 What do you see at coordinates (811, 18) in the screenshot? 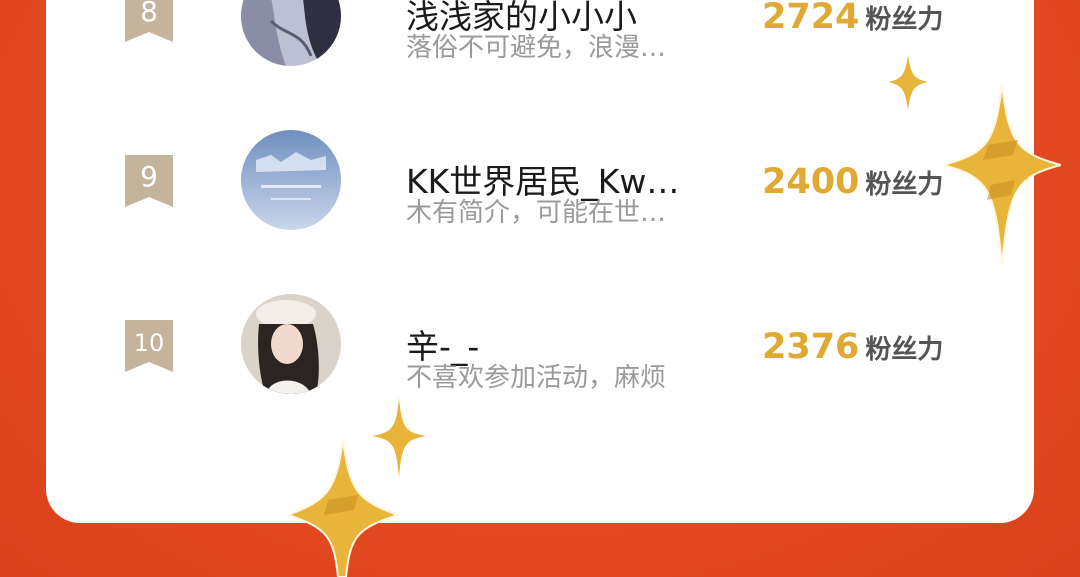
I see `score-value: 2724` at bounding box center [811, 18].